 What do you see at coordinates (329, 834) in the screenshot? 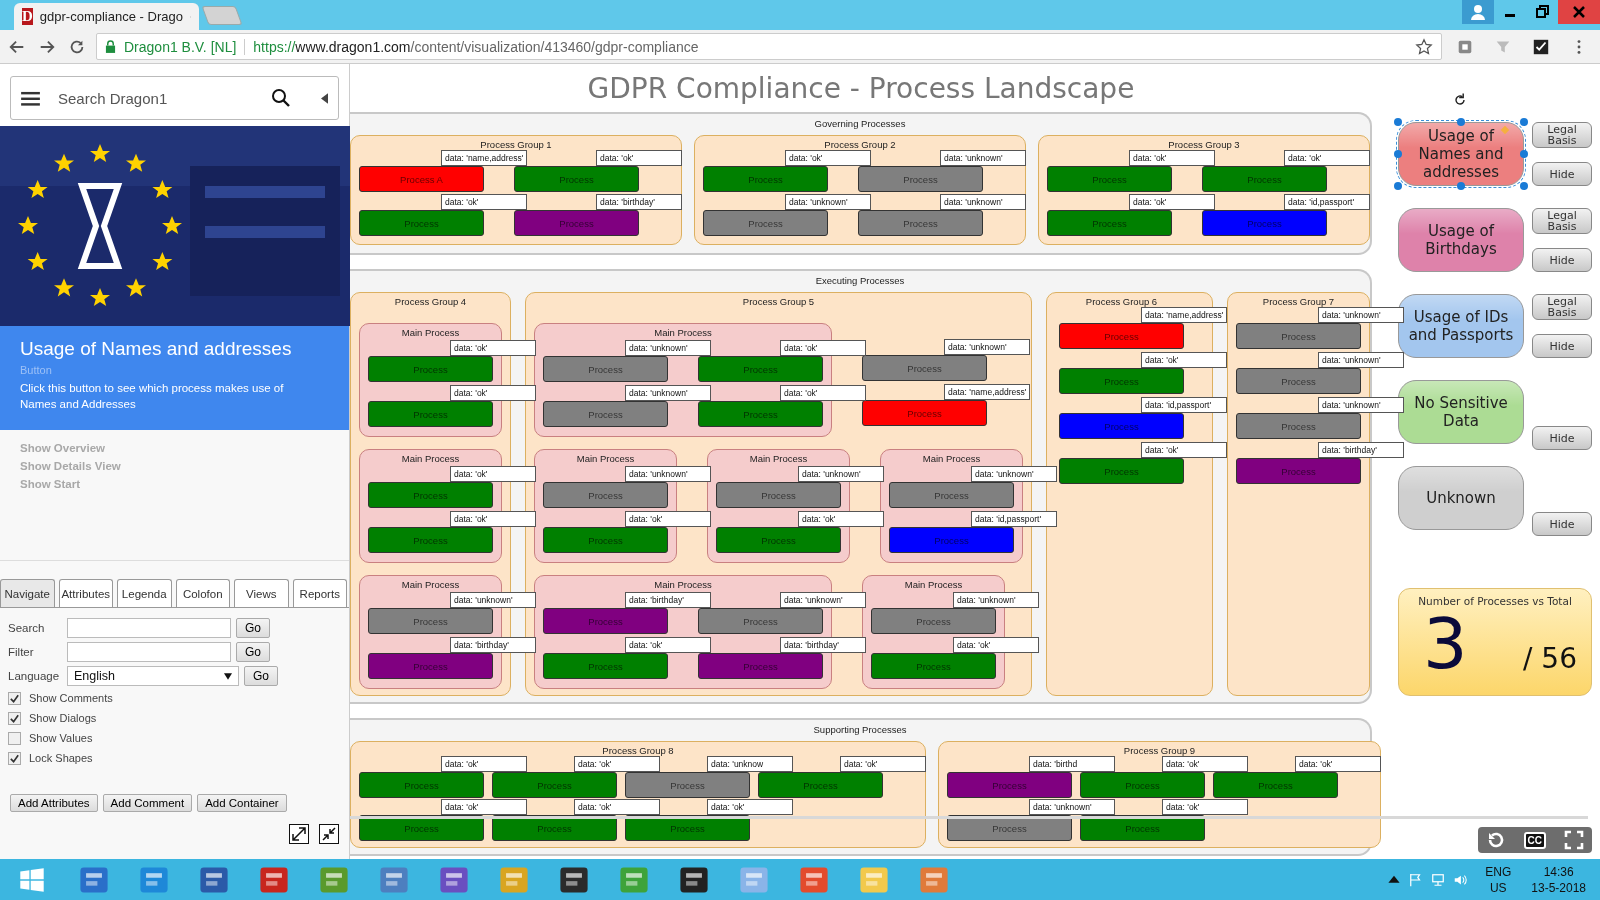
I see `shrink-icon` at bounding box center [329, 834].